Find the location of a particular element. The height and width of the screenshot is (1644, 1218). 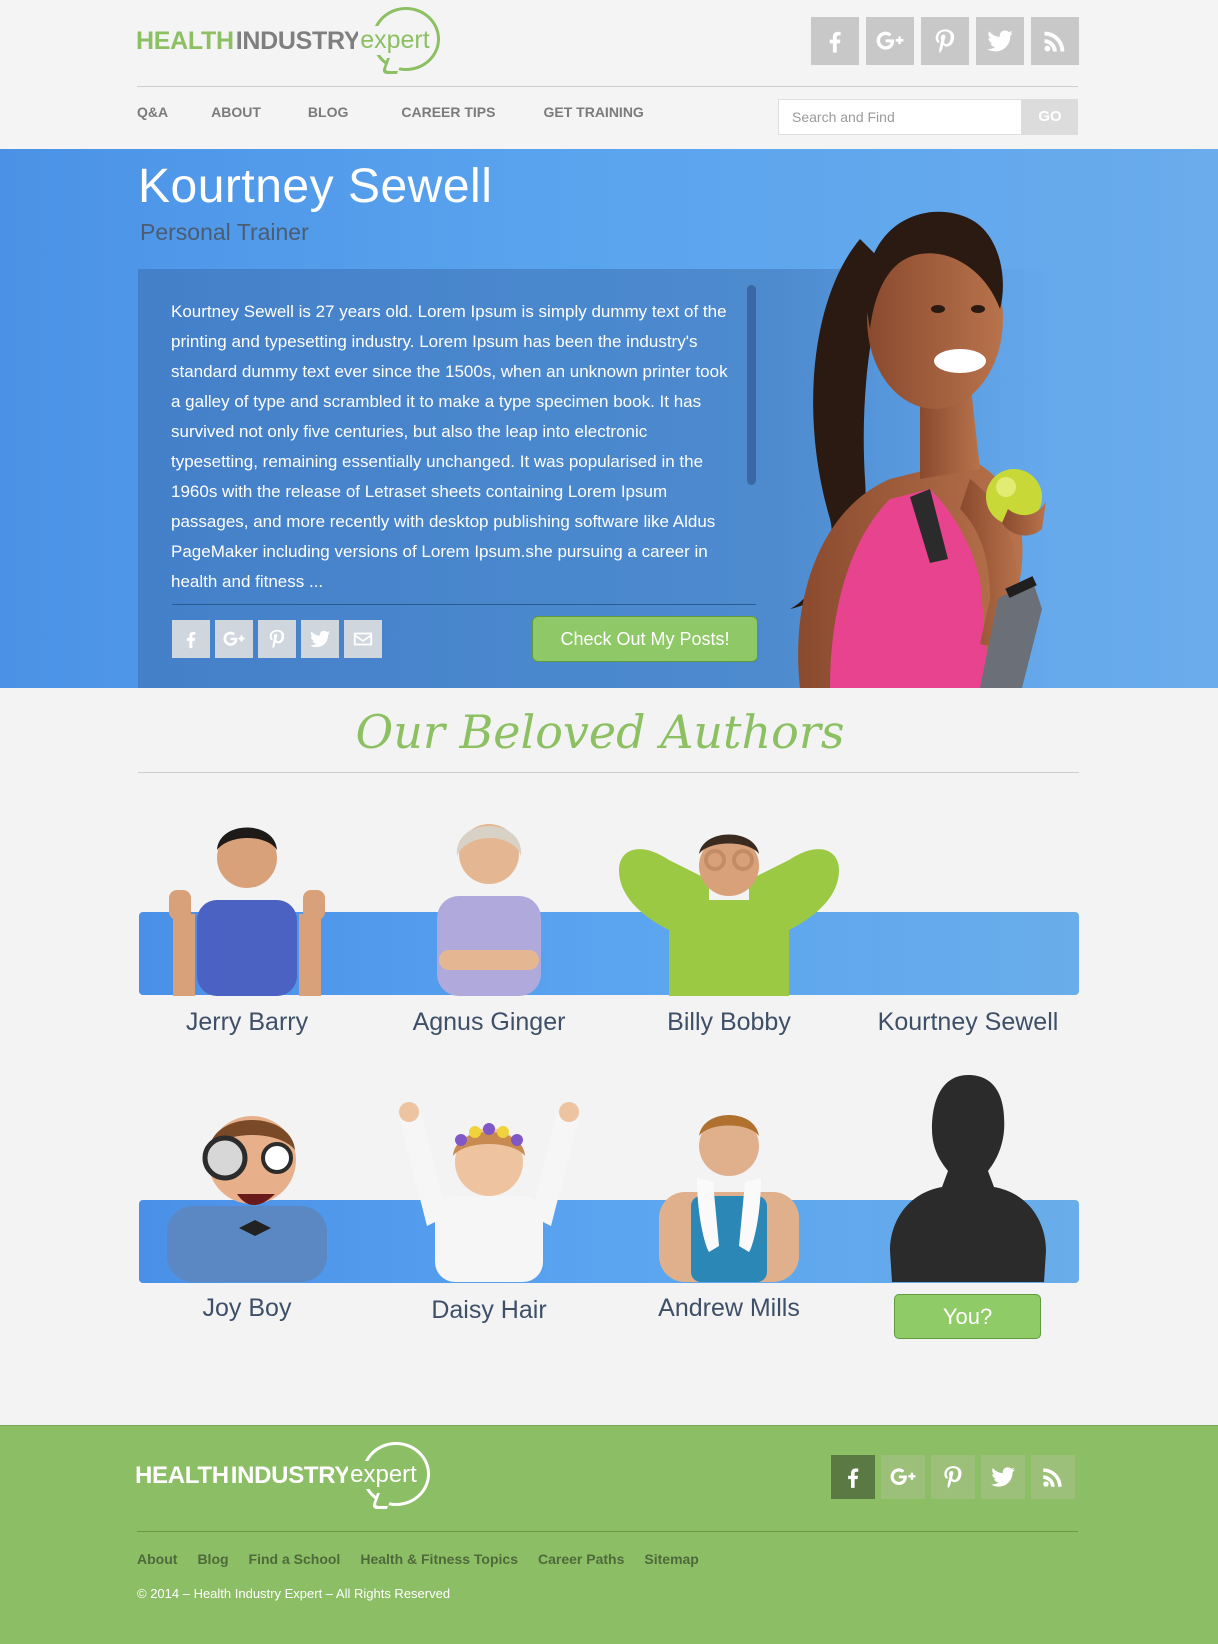

footer-link-find-a-school: Find a School is located at coordinates (295, 1559).